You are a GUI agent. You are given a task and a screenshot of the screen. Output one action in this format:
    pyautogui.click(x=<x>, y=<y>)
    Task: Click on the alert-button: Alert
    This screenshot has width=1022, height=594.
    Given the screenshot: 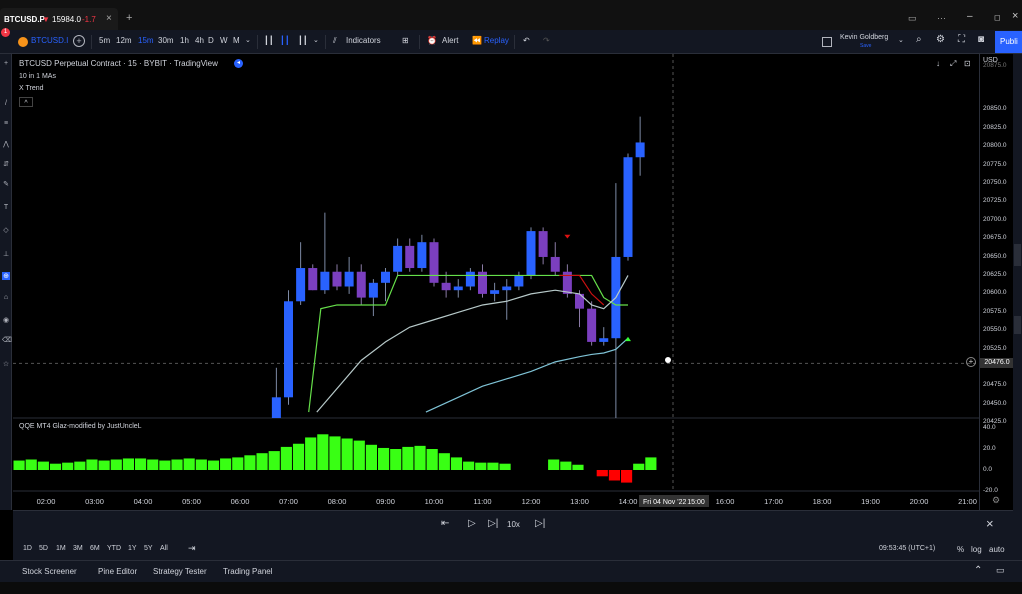 What is the action you would take?
    pyautogui.click(x=450, y=40)
    